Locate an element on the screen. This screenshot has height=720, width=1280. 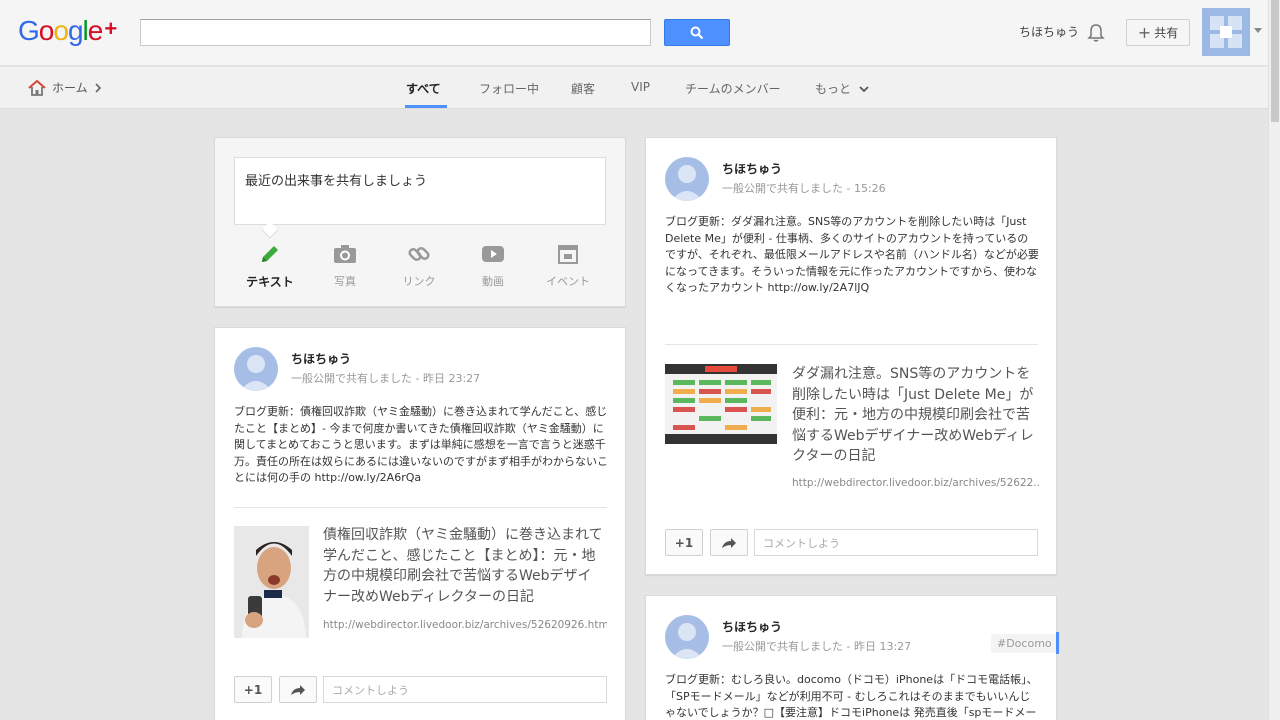
tab-all: すべて is located at coordinates (423, 88).